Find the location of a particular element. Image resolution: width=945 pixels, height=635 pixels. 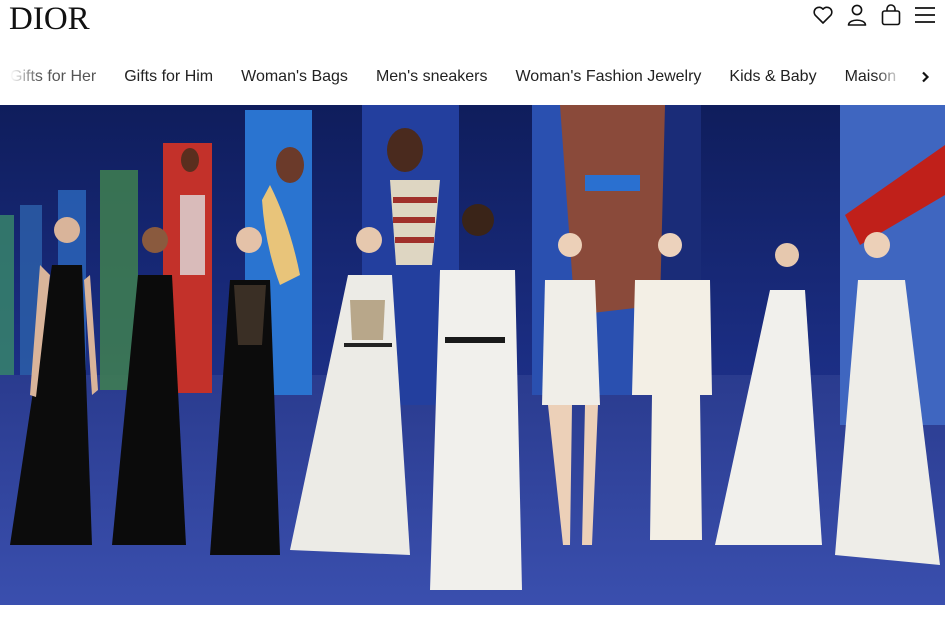

site-header: DIOR is located at coordinates (472, 24).